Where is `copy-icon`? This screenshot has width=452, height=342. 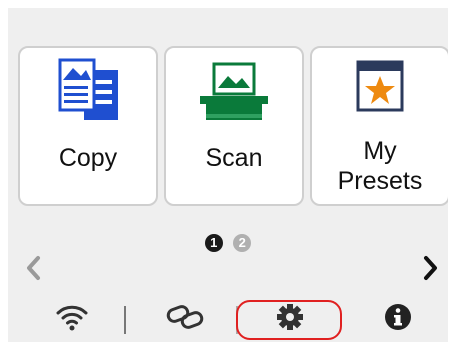 copy-icon is located at coordinates (88, 94).